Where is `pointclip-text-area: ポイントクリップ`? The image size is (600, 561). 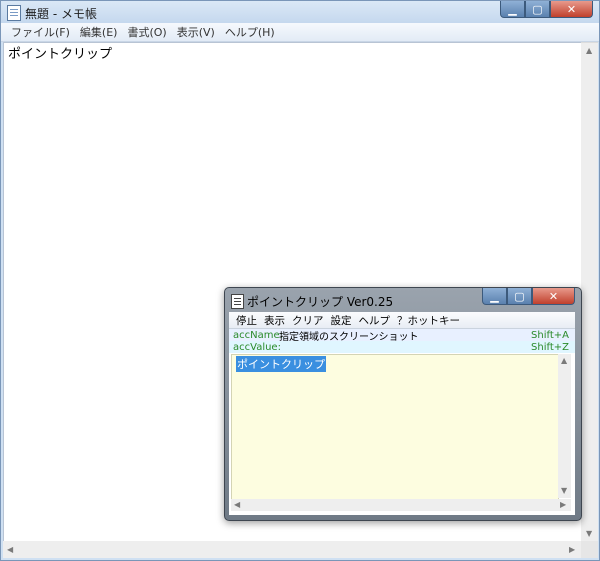 pointclip-text-area: ポイントクリップ is located at coordinates (395, 427).